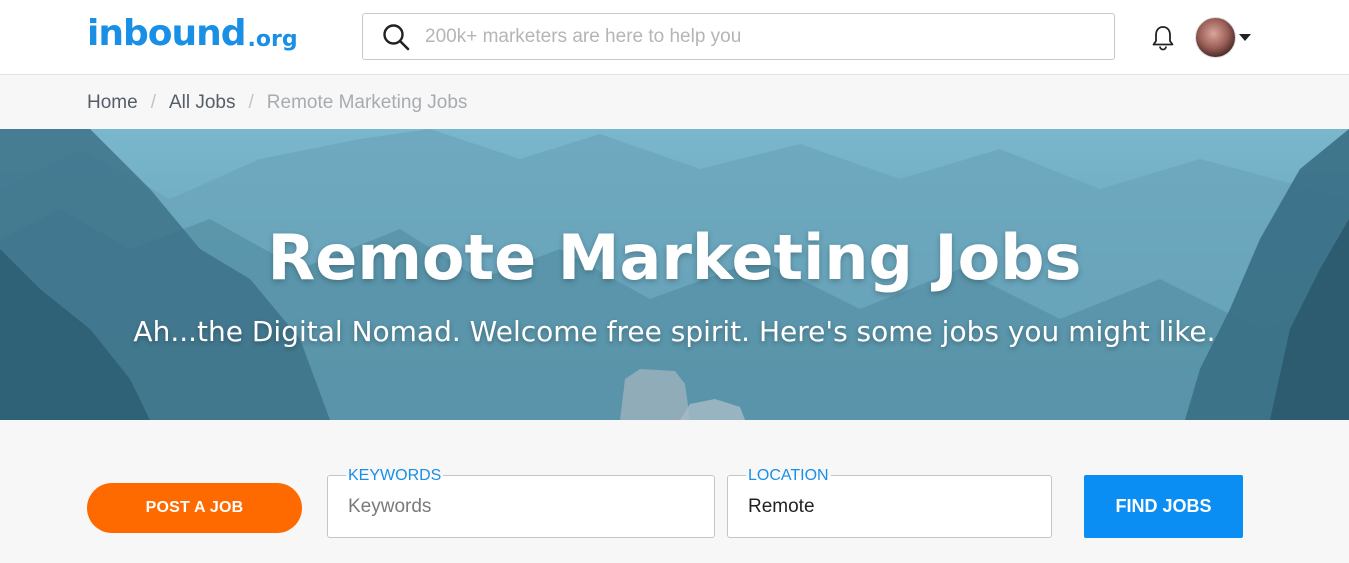 The image size is (1349, 563). Describe the element at coordinates (788, 476) in the screenshot. I see `location-label: LOCATION` at that location.